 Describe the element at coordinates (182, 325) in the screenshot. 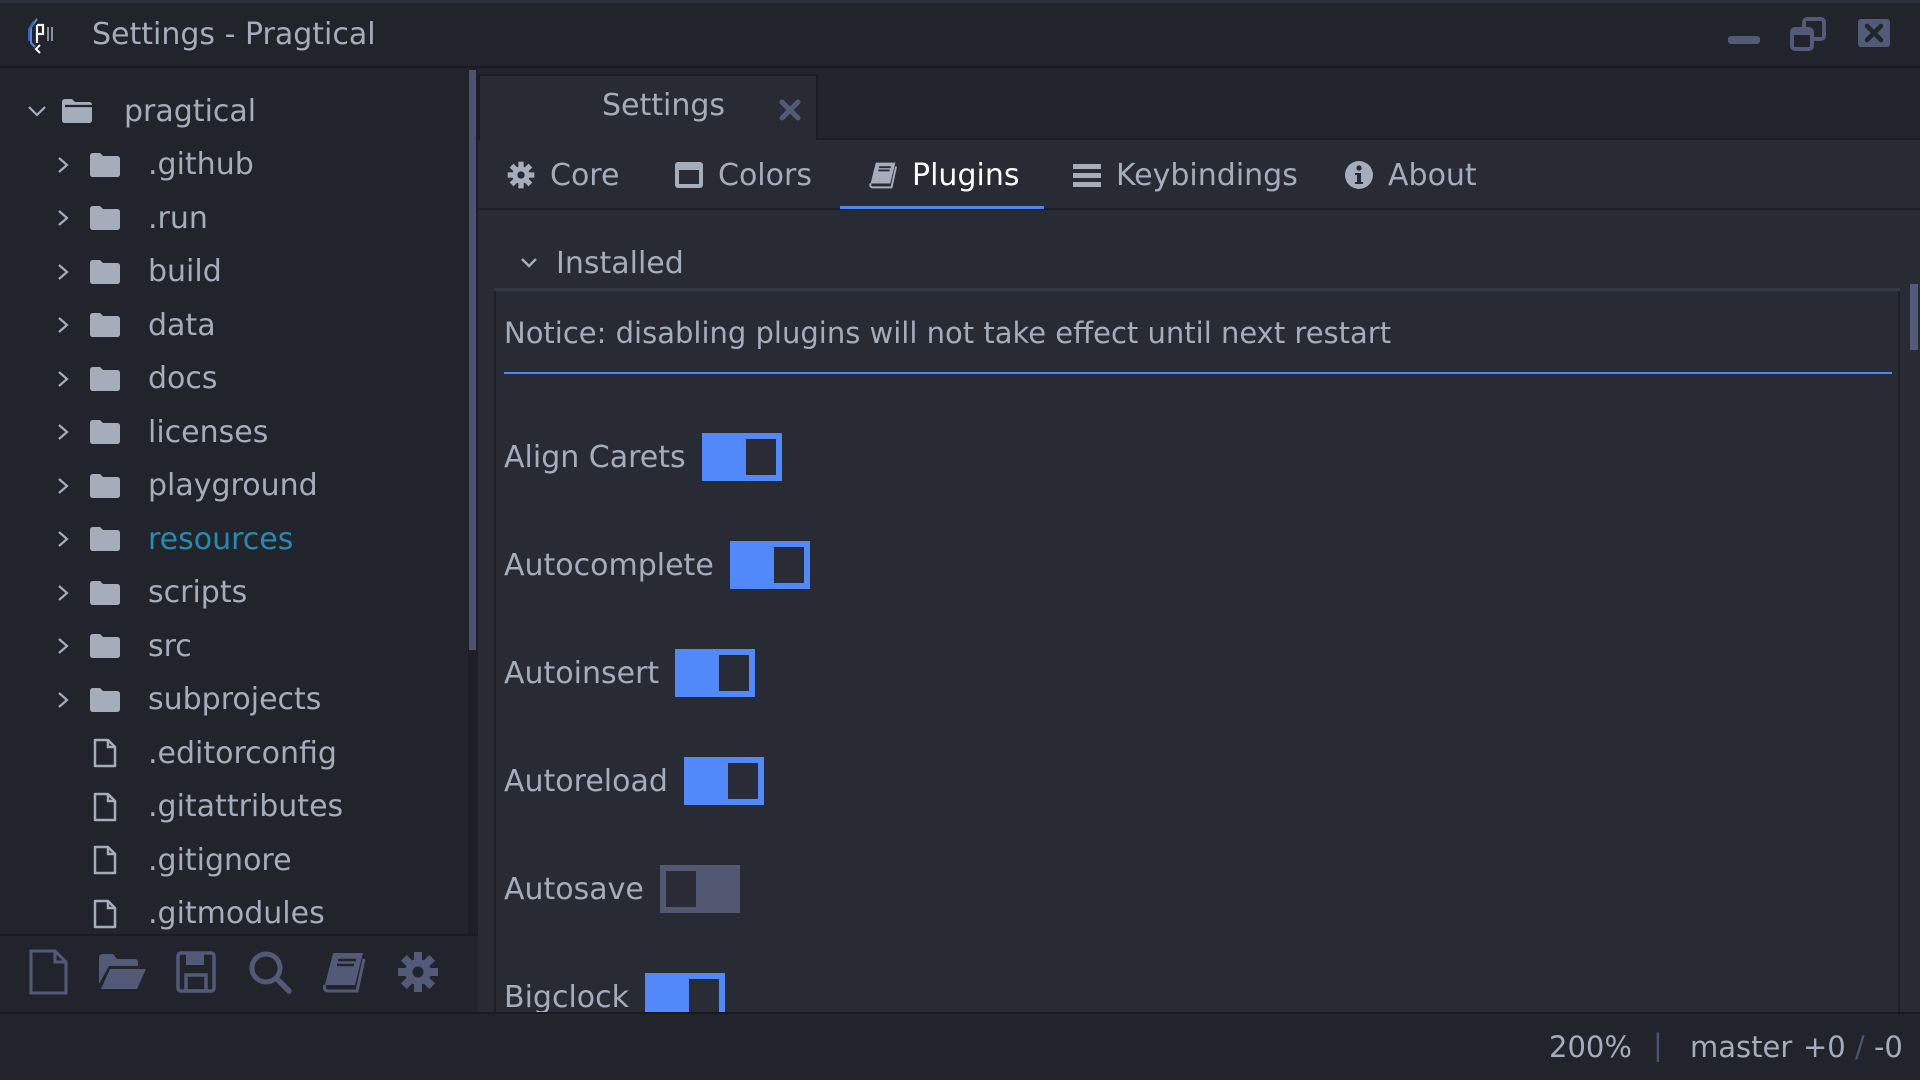

I see `tree-item-label: data` at that location.